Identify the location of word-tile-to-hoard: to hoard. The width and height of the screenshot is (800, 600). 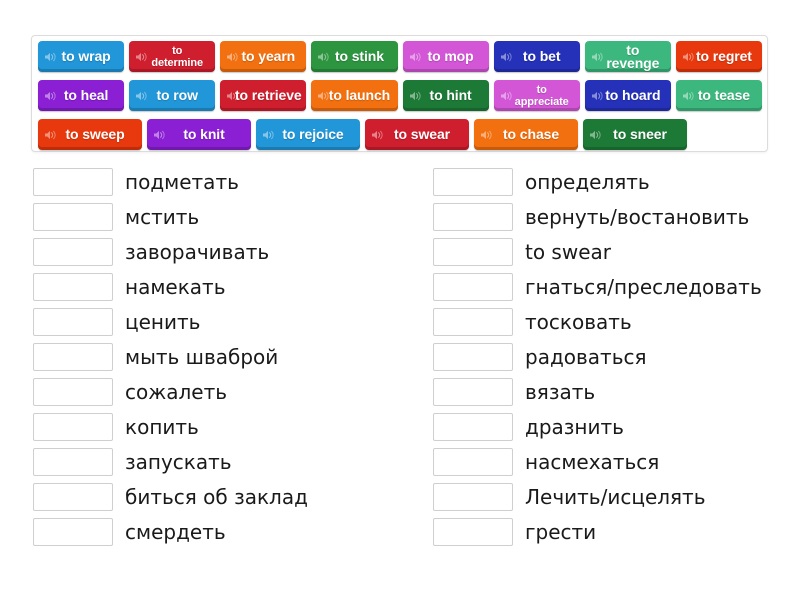
(627, 95).